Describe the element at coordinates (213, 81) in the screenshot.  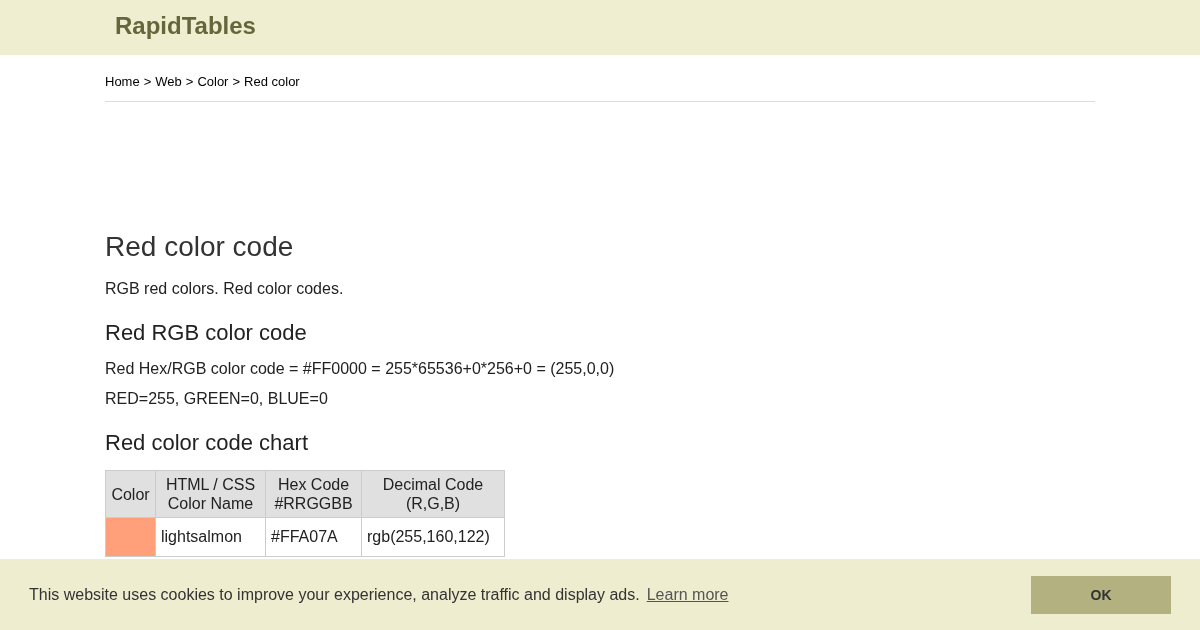
I see `breadcrumb-link: Color` at that location.